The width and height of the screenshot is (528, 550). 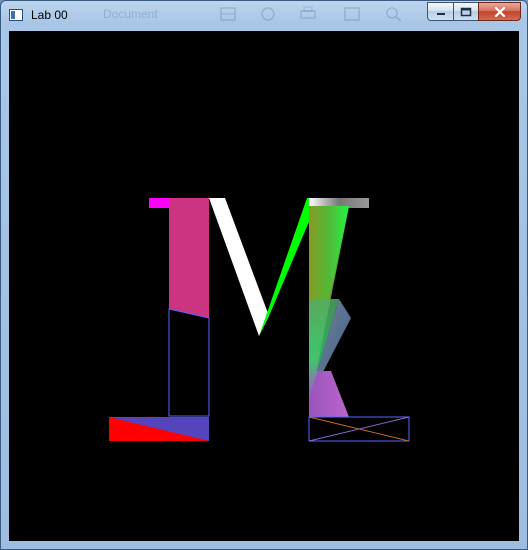 I want to click on background-grid-icon, so click(x=228, y=14).